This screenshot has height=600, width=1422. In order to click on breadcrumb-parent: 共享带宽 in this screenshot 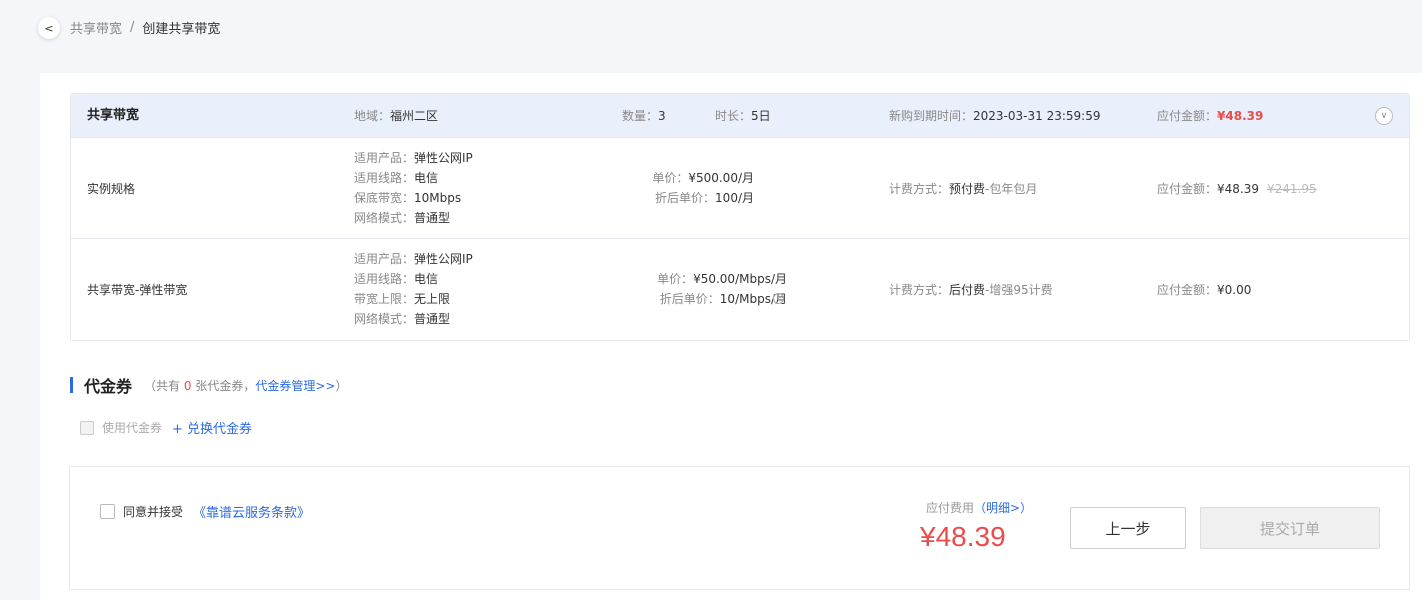, I will do `click(96, 27)`.